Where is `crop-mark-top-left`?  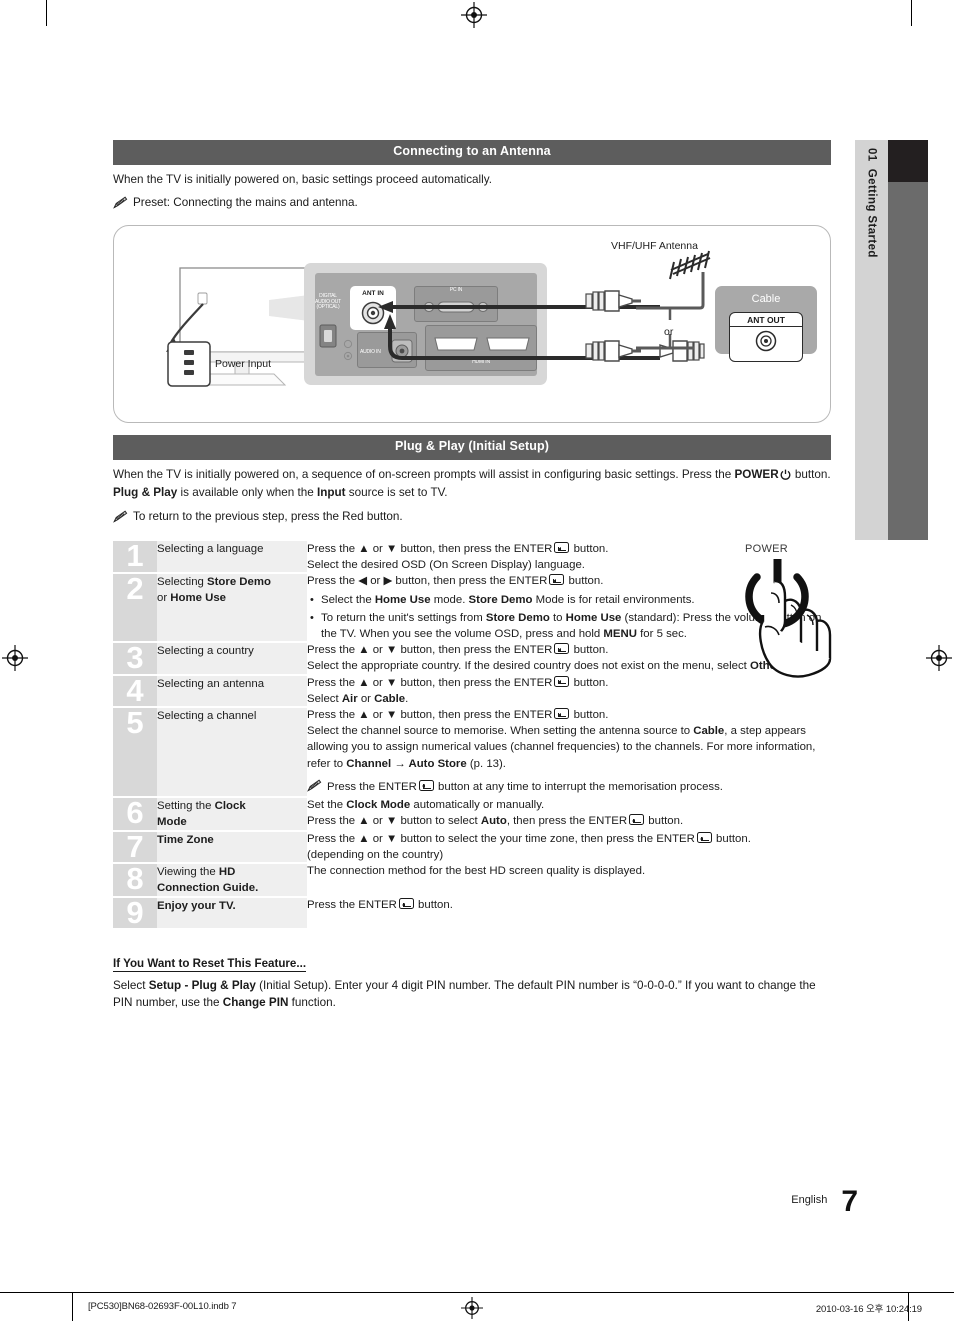 crop-mark-top-left is located at coordinates (46, 13).